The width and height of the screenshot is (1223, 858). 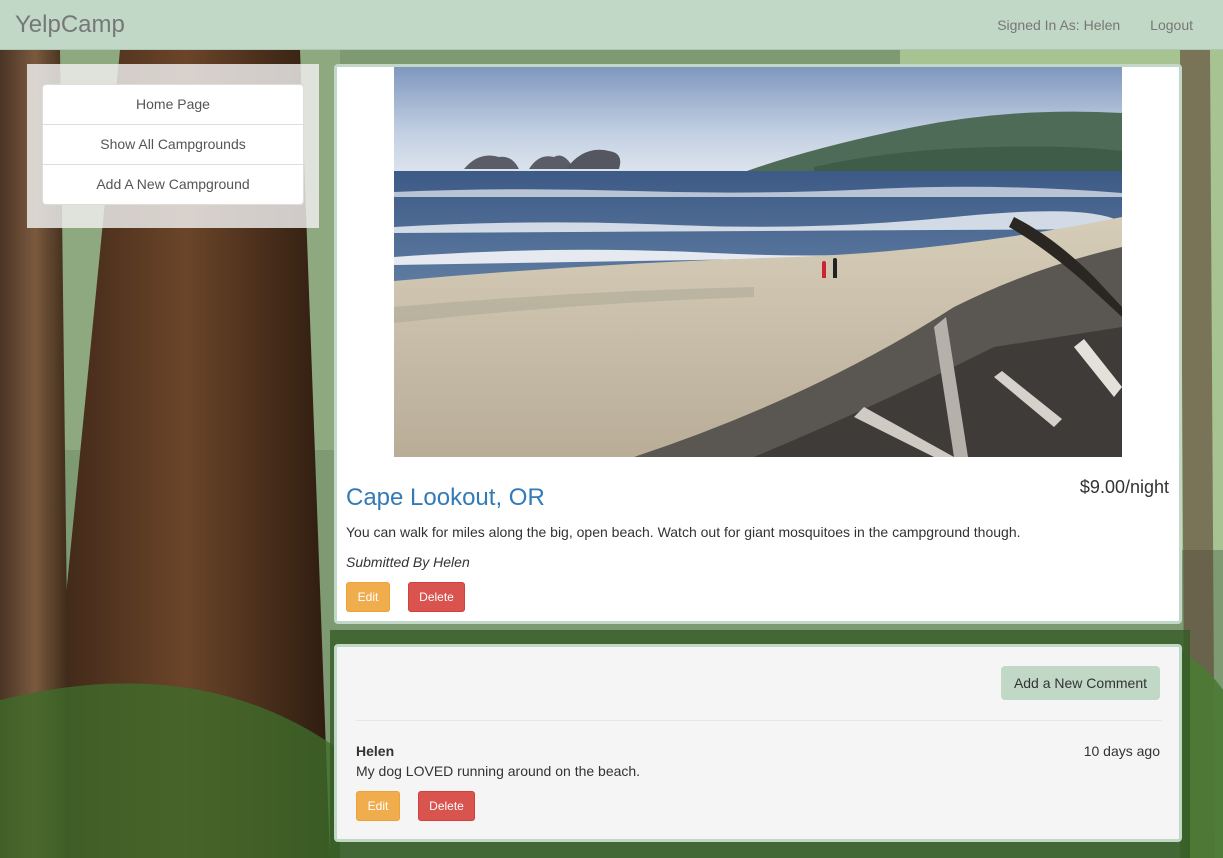 What do you see at coordinates (368, 597) in the screenshot?
I see `edit-campground-button: Edit` at bounding box center [368, 597].